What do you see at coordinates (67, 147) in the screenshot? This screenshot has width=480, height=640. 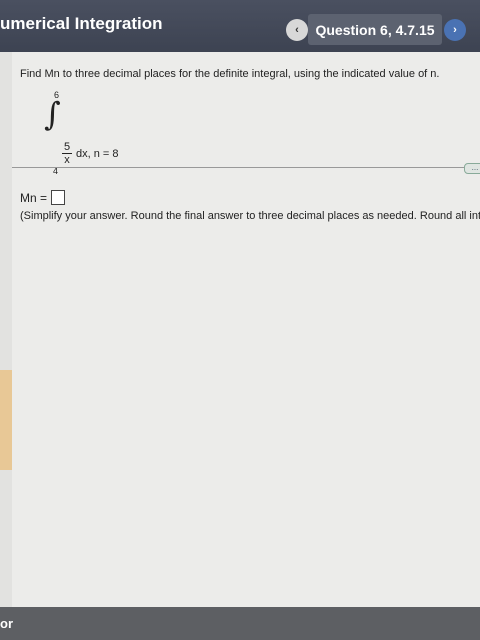 I see `numerator: 5` at bounding box center [67, 147].